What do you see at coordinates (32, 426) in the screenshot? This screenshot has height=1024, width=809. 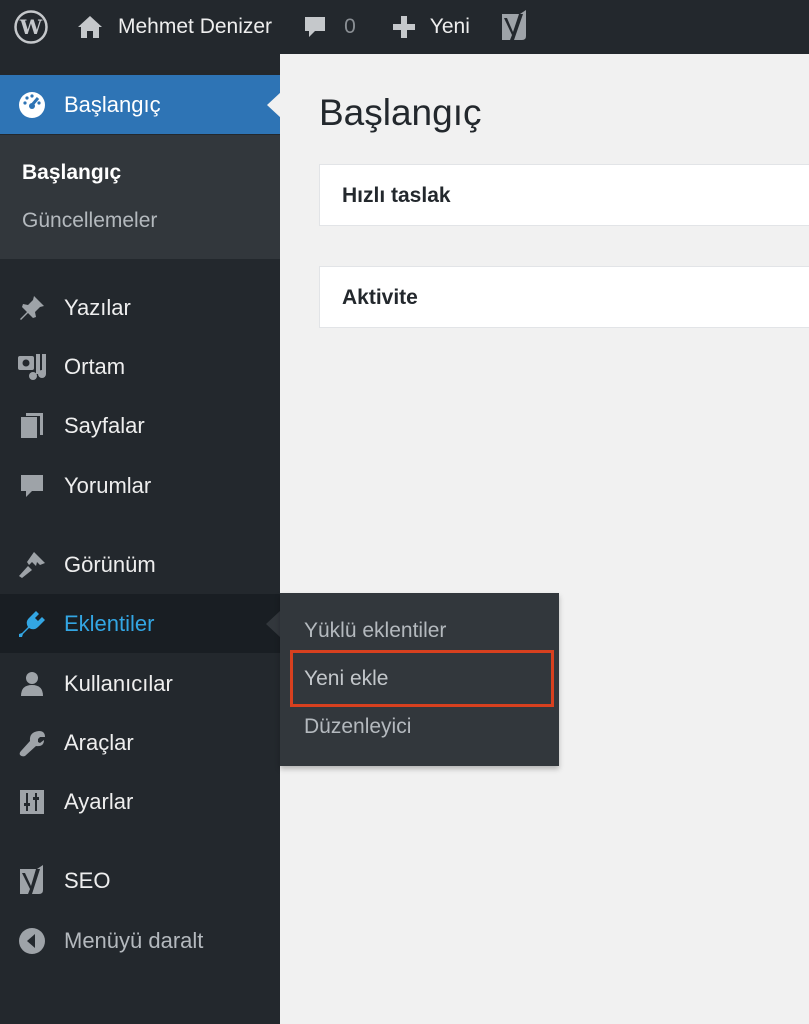 I see `pages-icon` at bounding box center [32, 426].